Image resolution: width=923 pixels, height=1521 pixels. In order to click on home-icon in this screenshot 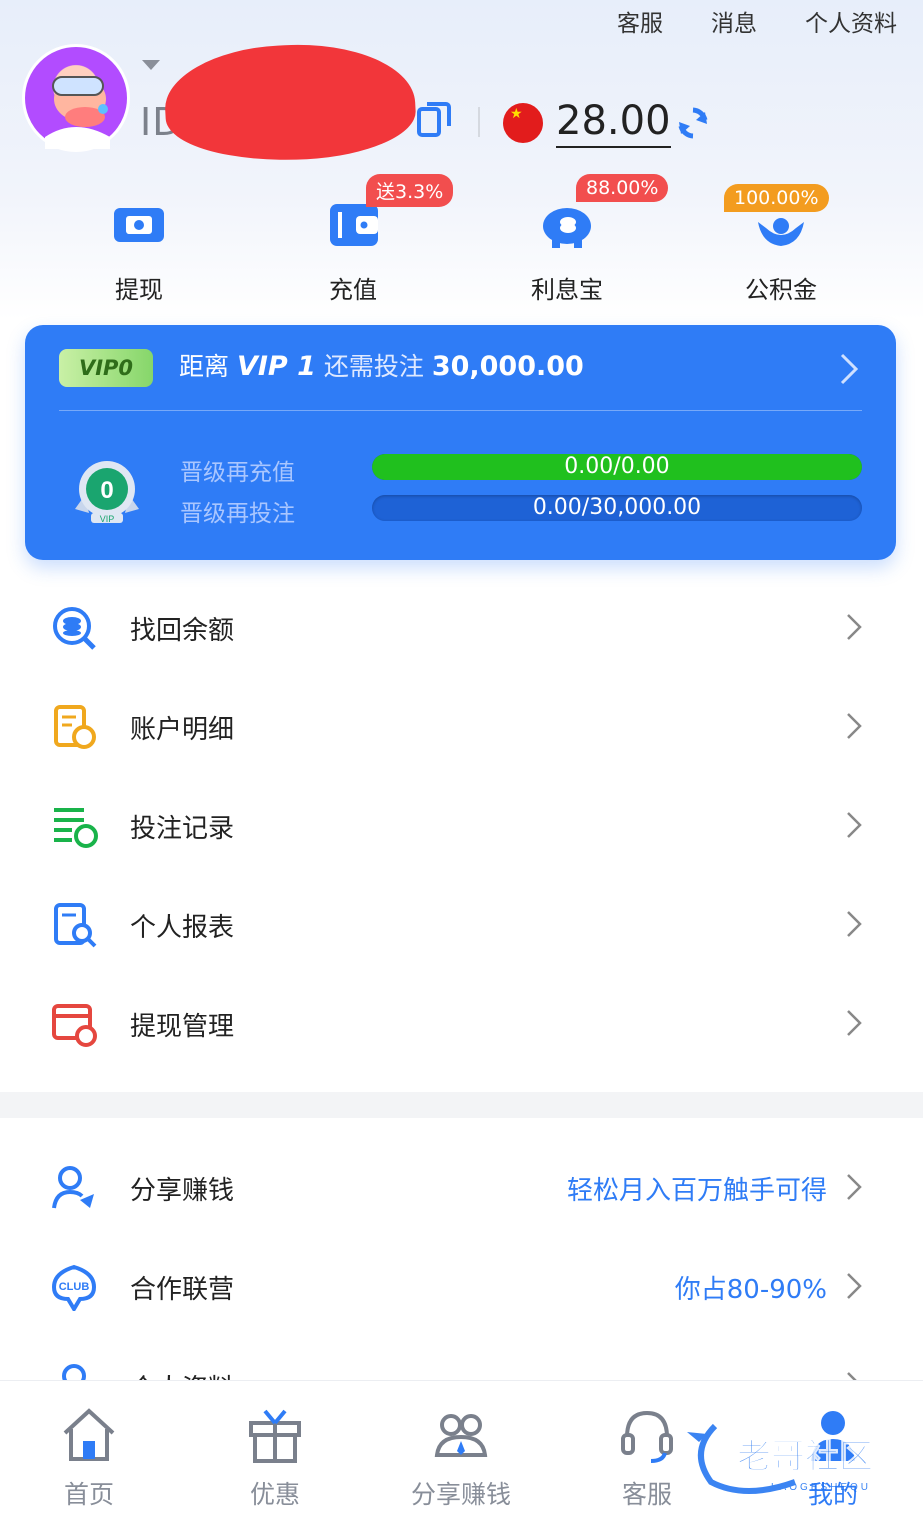, I will do `click(89, 1434)`.